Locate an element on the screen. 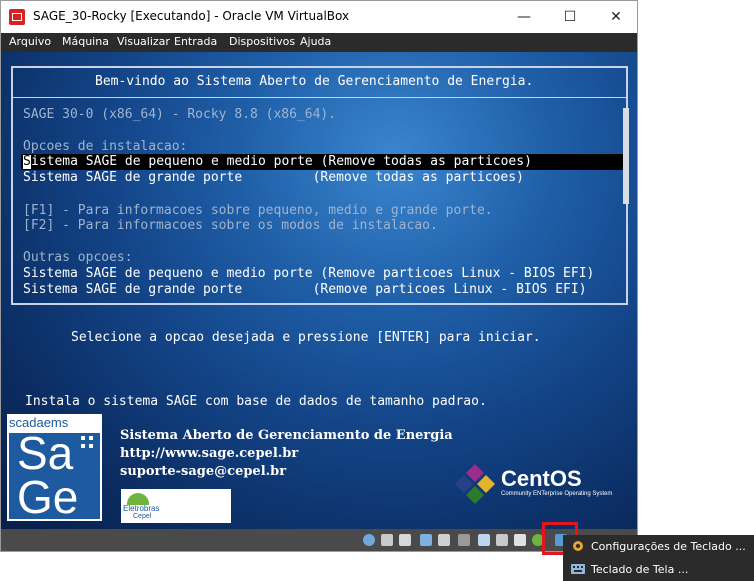 Image resolution: width=754 pixels, height=581 pixels. eletrobras-text: Eletrobras is located at coordinates (141, 508).